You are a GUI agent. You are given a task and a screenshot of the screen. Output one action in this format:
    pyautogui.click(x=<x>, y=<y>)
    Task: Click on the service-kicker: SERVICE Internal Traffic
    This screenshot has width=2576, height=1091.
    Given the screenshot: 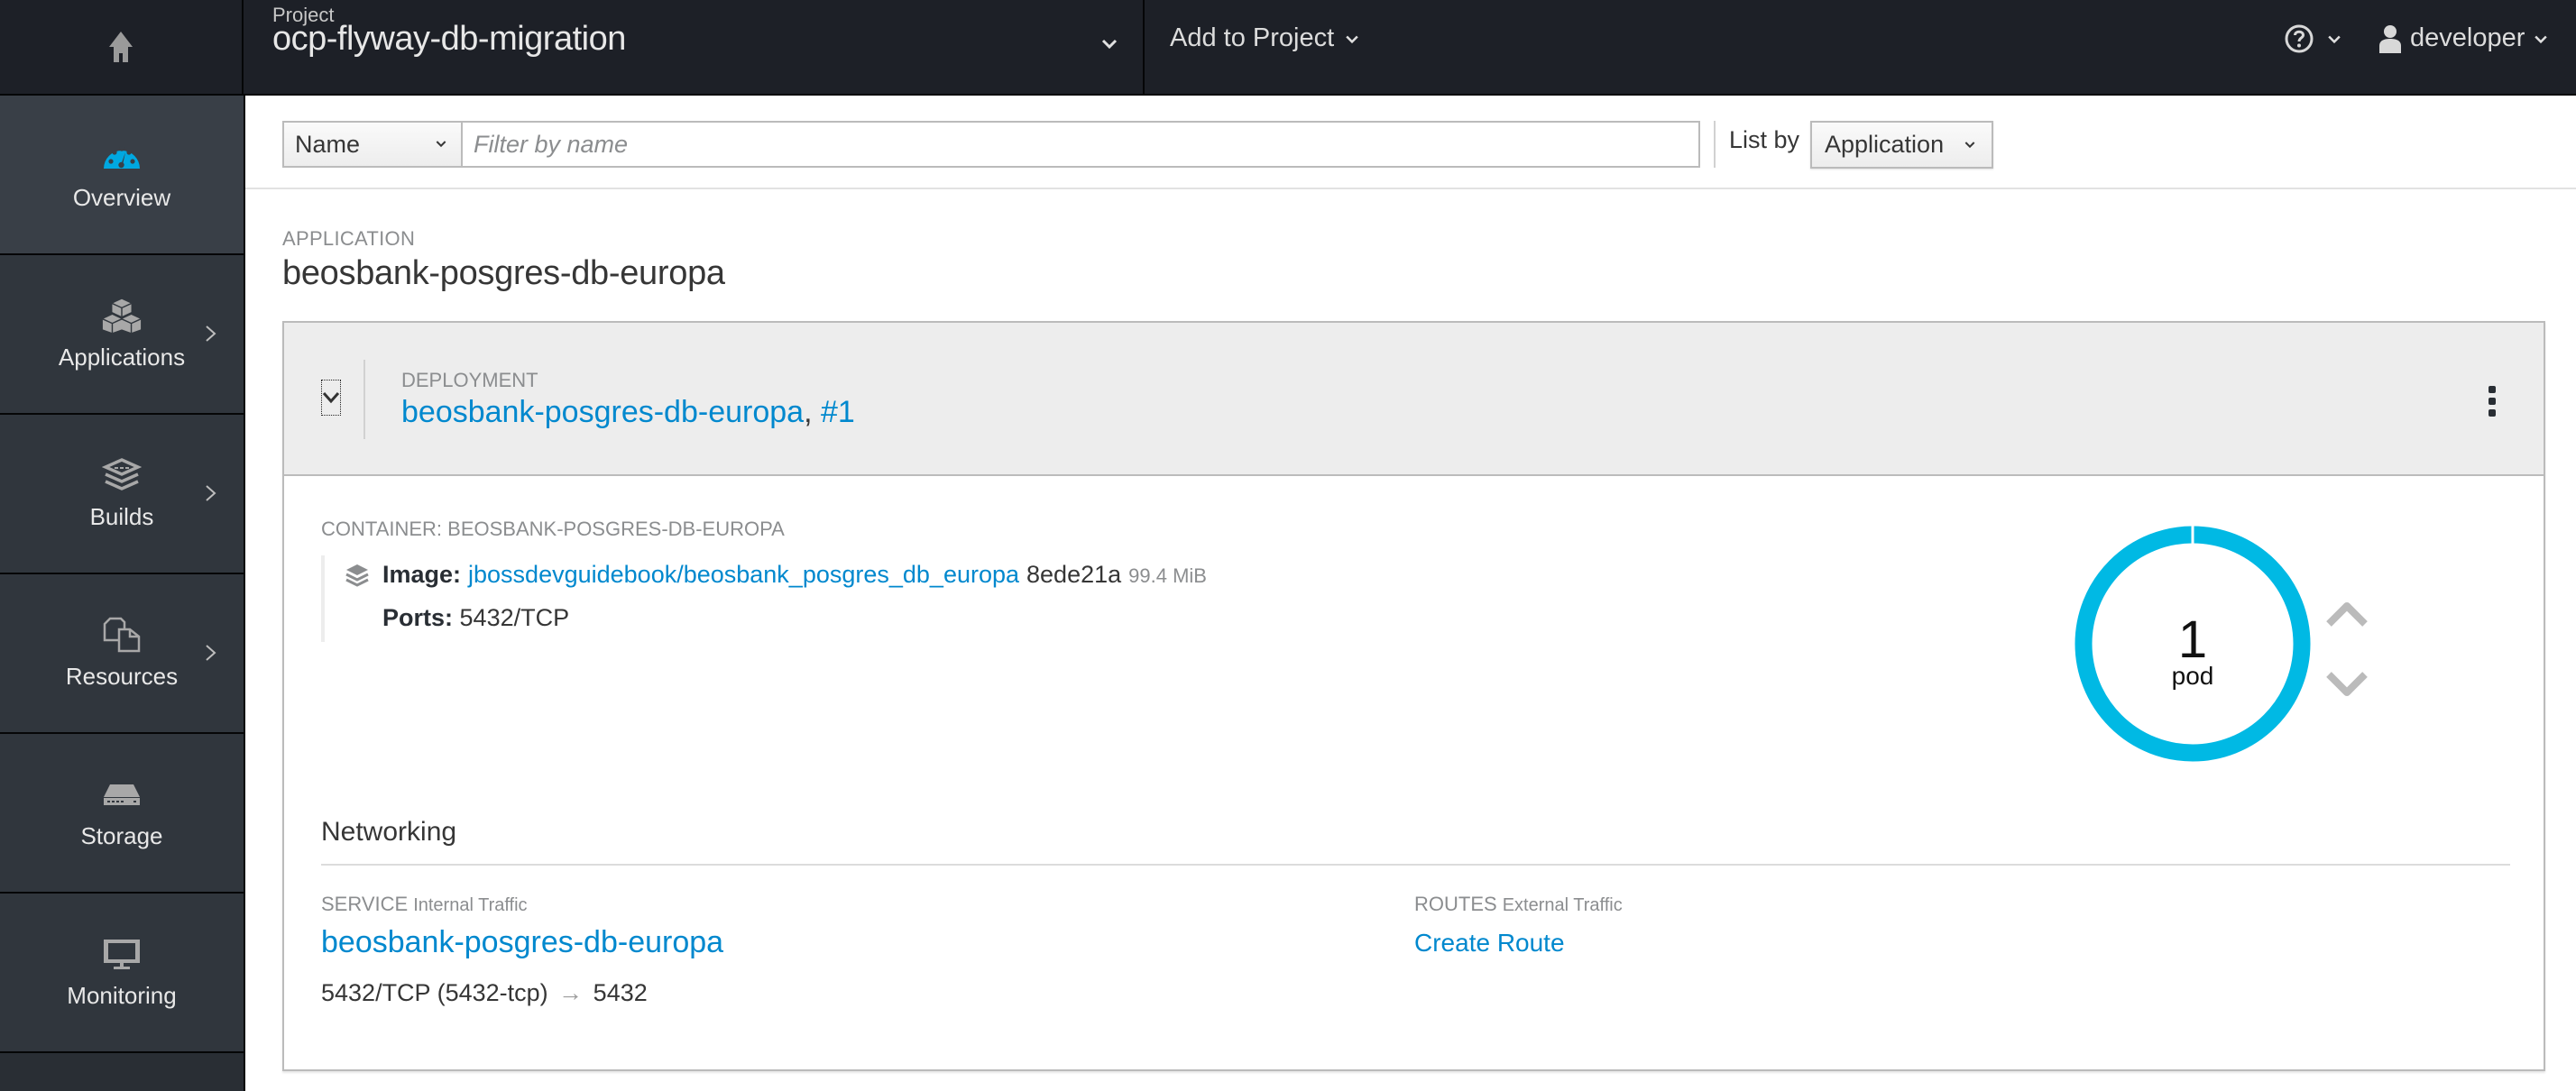 What is the action you would take?
    pyautogui.click(x=425, y=904)
    